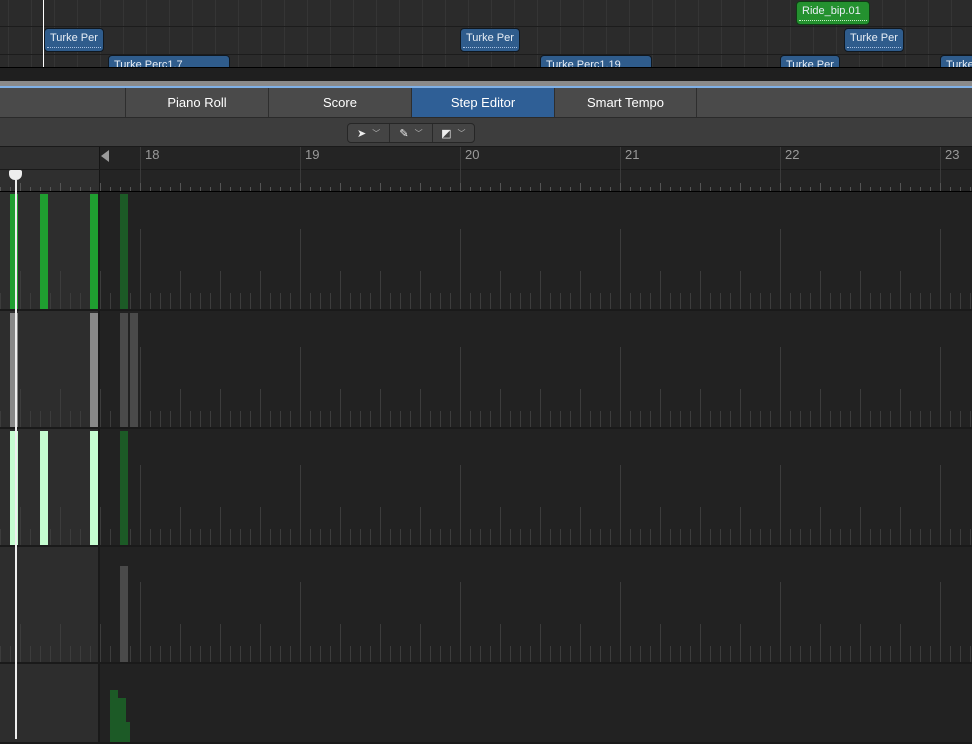 The width and height of the screenshot is (972, 744). I want to click on pointer-tool-menu: ➤ ﹀, so click(369, 133).